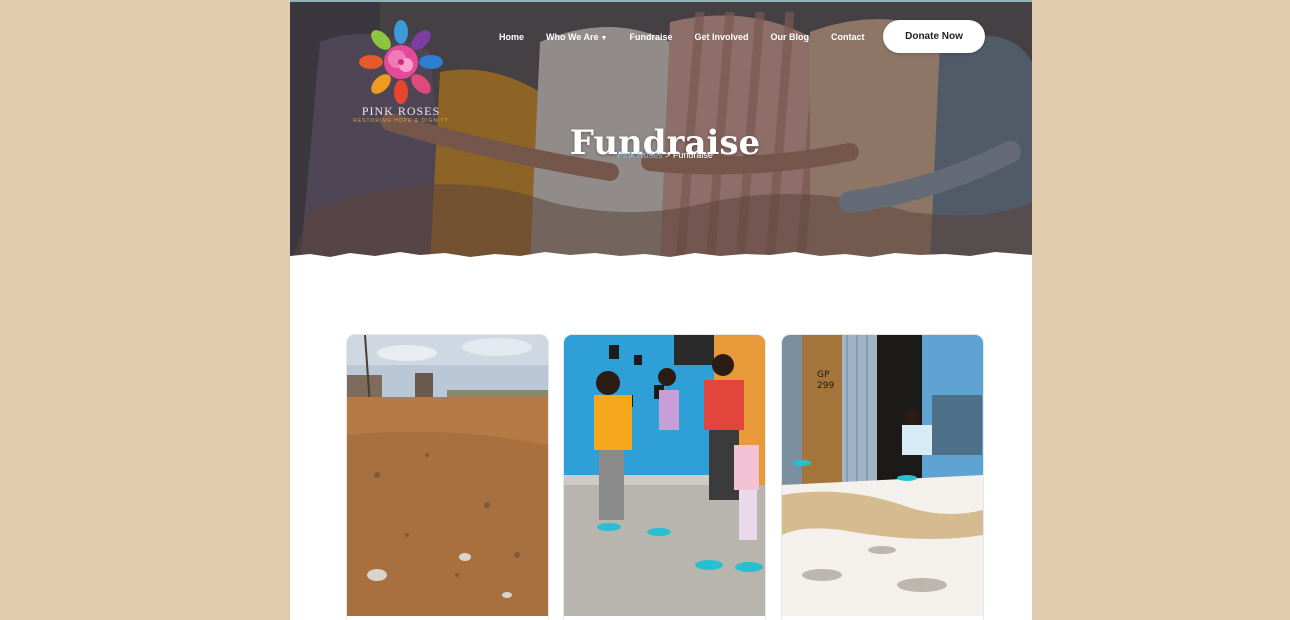 The image size is (1290, 620). What do you see at coordinates (661, 257) in the screenshot?
I see `torn-paper-edge` at bounding box center [661, 257].